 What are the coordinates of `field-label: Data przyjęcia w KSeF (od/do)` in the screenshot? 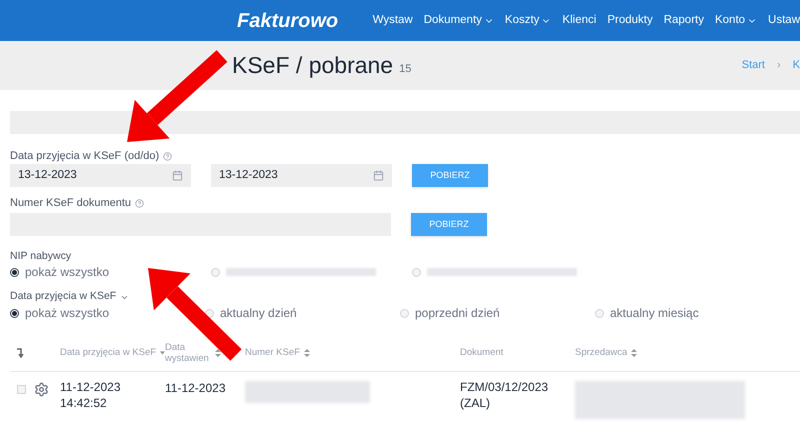 It's located at (85, 156).